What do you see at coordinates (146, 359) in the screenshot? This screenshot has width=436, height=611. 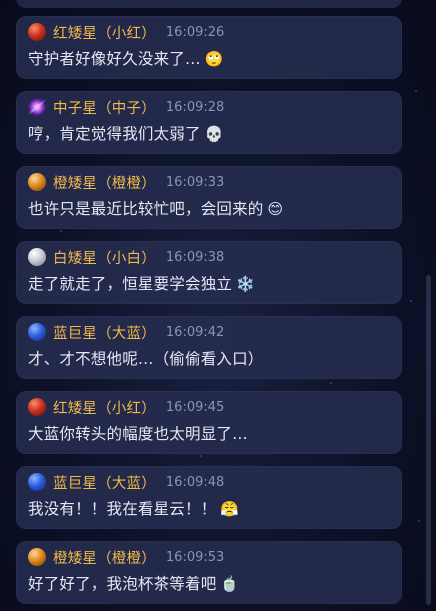 I see `message-text: 才、才不想他呢…（偷偷看入口）` at bounding box center [146, 359].